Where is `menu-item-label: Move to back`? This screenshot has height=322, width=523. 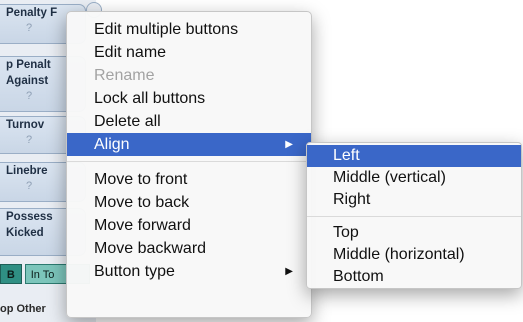 menu-item-label: Move to back is located at coordinates (142, 202).